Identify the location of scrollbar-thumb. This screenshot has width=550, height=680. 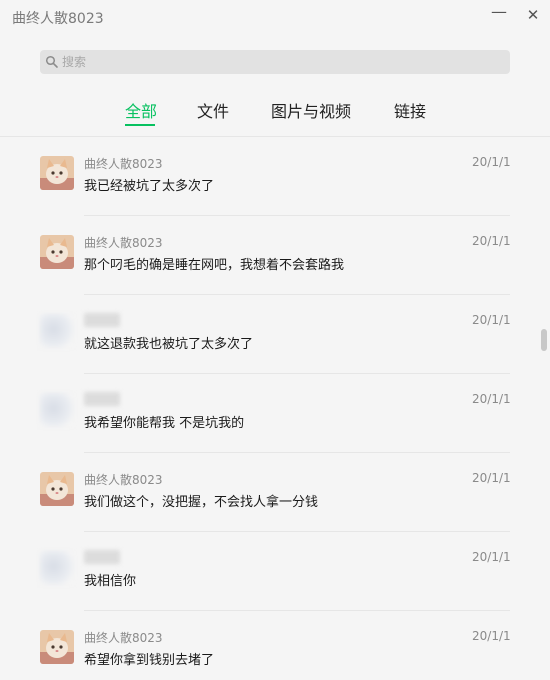
(544, 340).